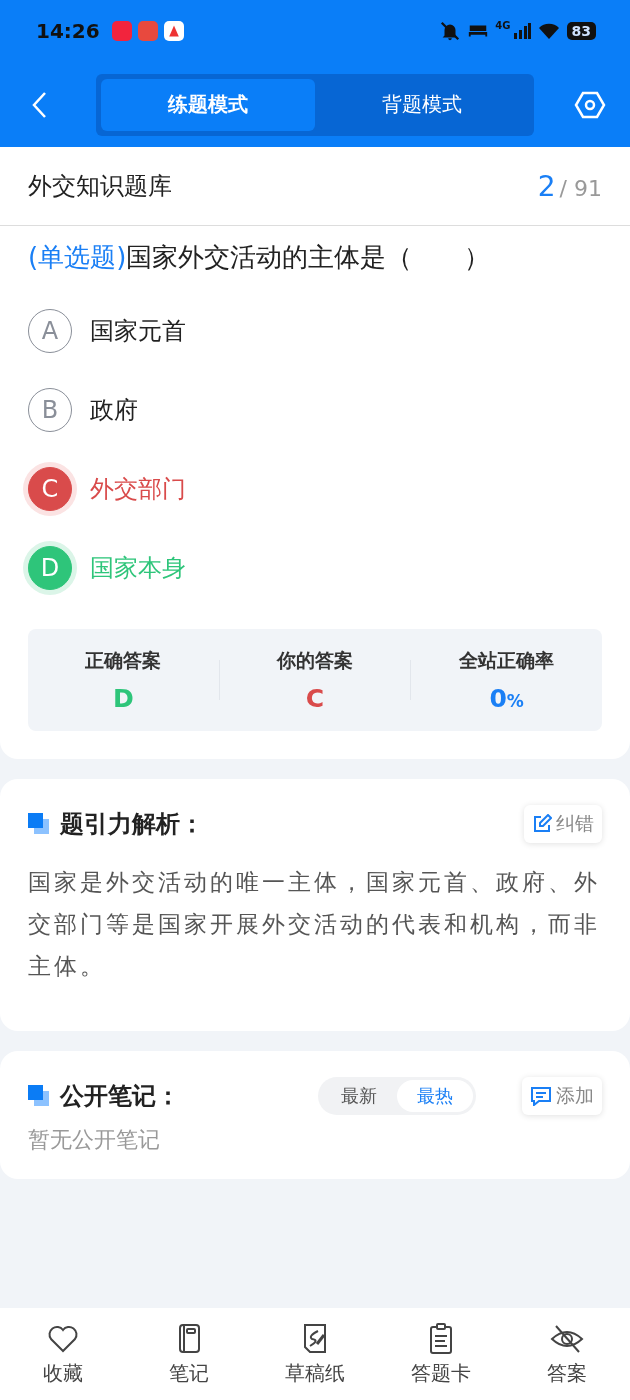 The width and height of the screenshot is (630, 1400). Describe the element at coordinates (441, 1354) in the screenshot. I see `nav-item: 答题卡` at that location.